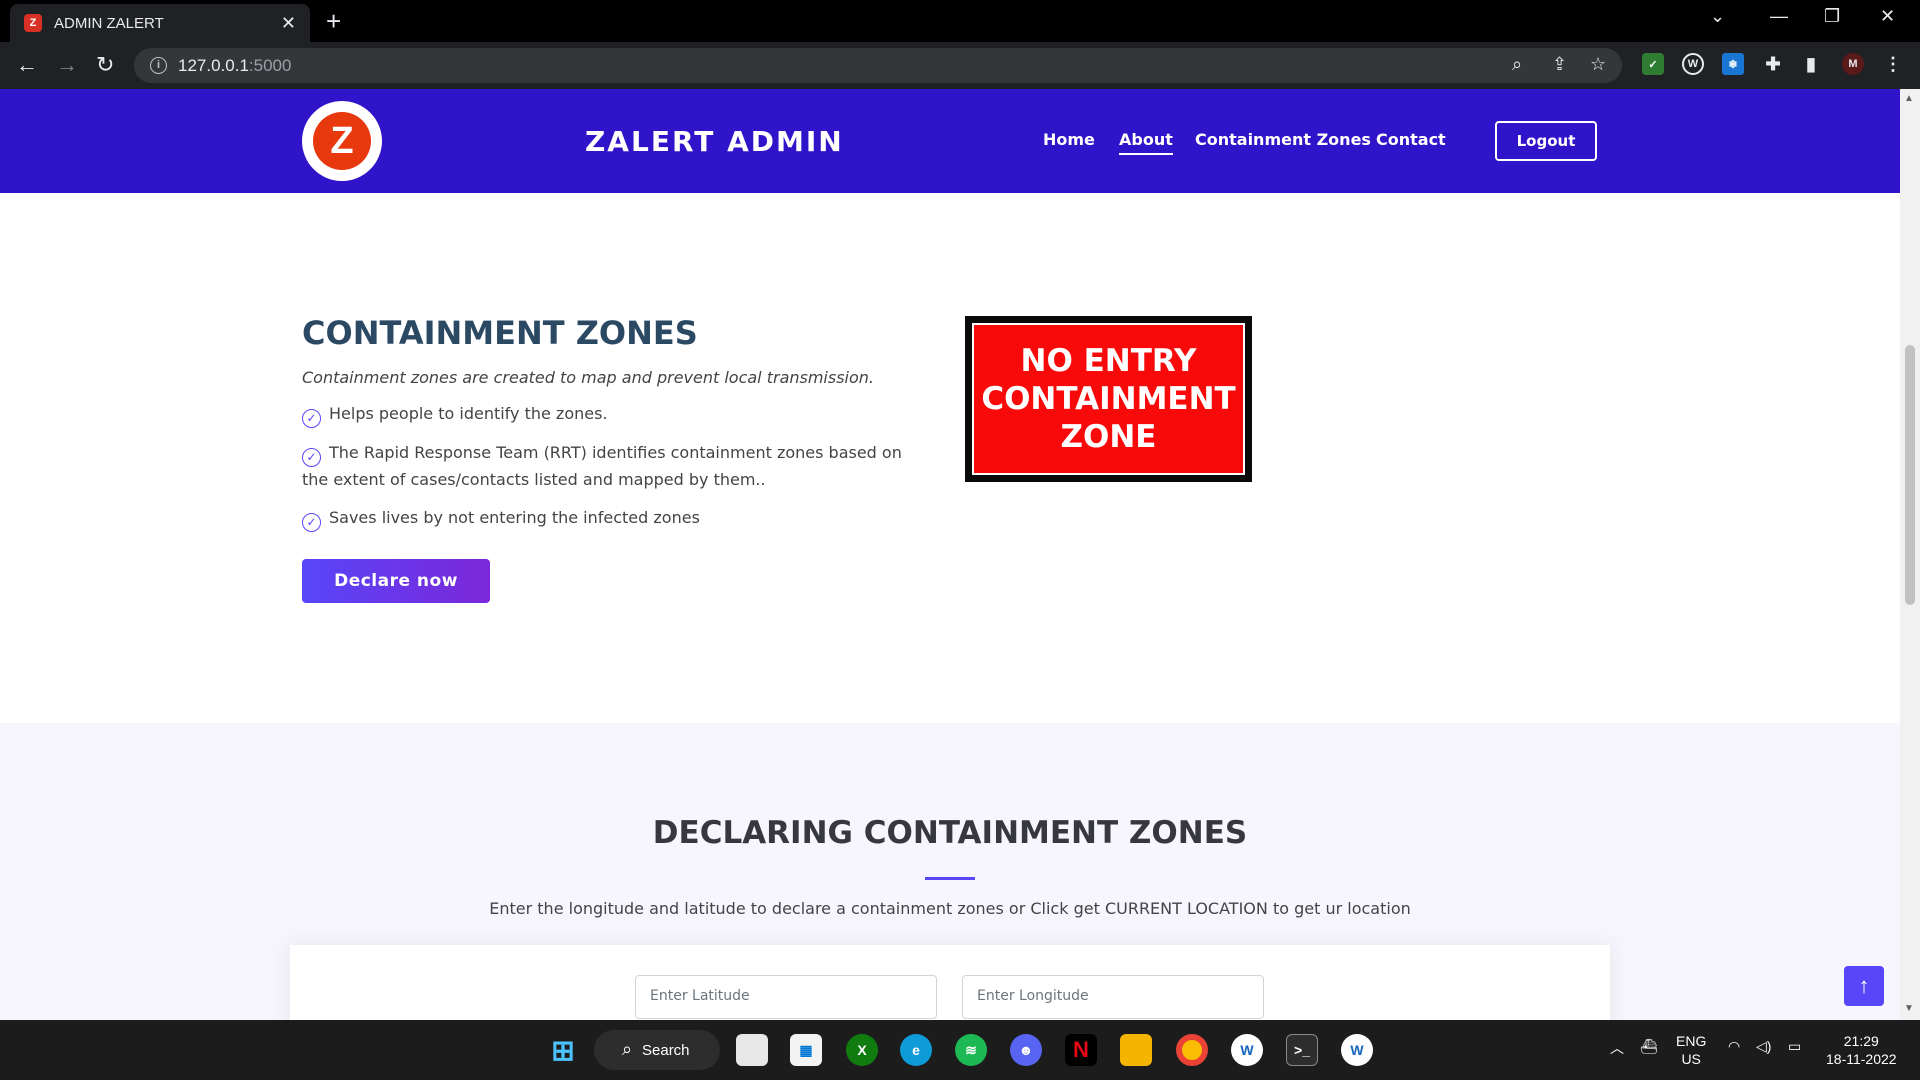 This screenshot has width=1920, height=1080. Describe the element at coordinates (1653, 64) in the screenshot. I see `shield-extension-icon: ✓` at that location.